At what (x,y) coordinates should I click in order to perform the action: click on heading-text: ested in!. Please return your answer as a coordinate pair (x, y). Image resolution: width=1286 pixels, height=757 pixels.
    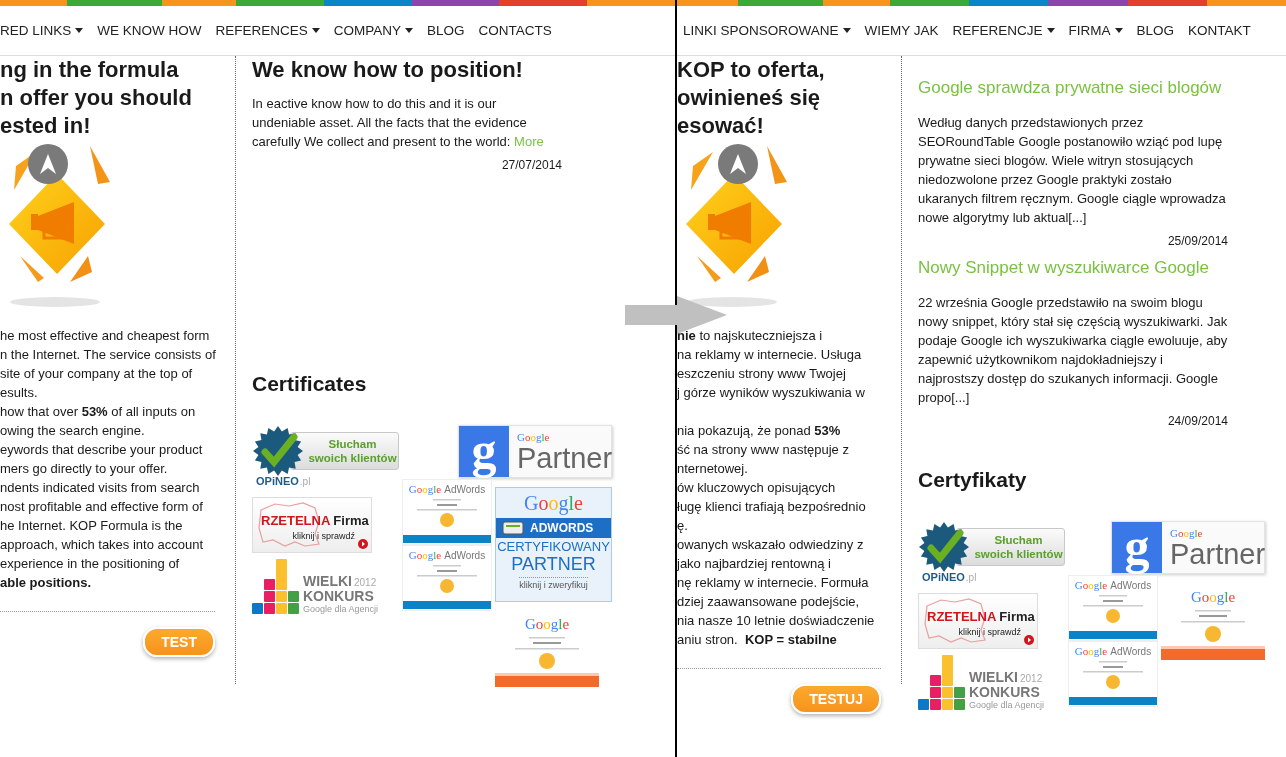
    Looking at the image, I should click on (46, 126).